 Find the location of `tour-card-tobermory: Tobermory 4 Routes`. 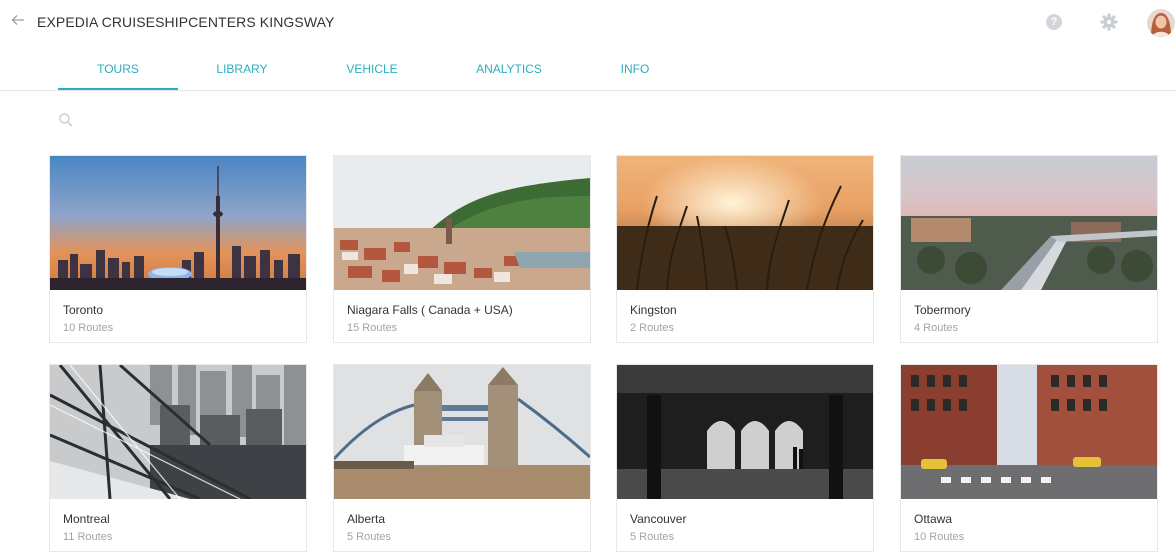

tour-card-tobermory: Tobermory 4 Routes is located at coordinates (1029, 249).